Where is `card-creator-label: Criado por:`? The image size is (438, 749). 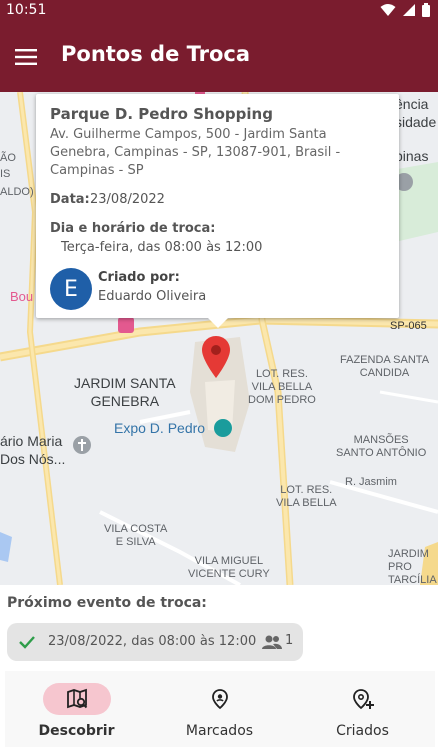 card-creator-label: Criado por: is located at coordinates (139, 277).